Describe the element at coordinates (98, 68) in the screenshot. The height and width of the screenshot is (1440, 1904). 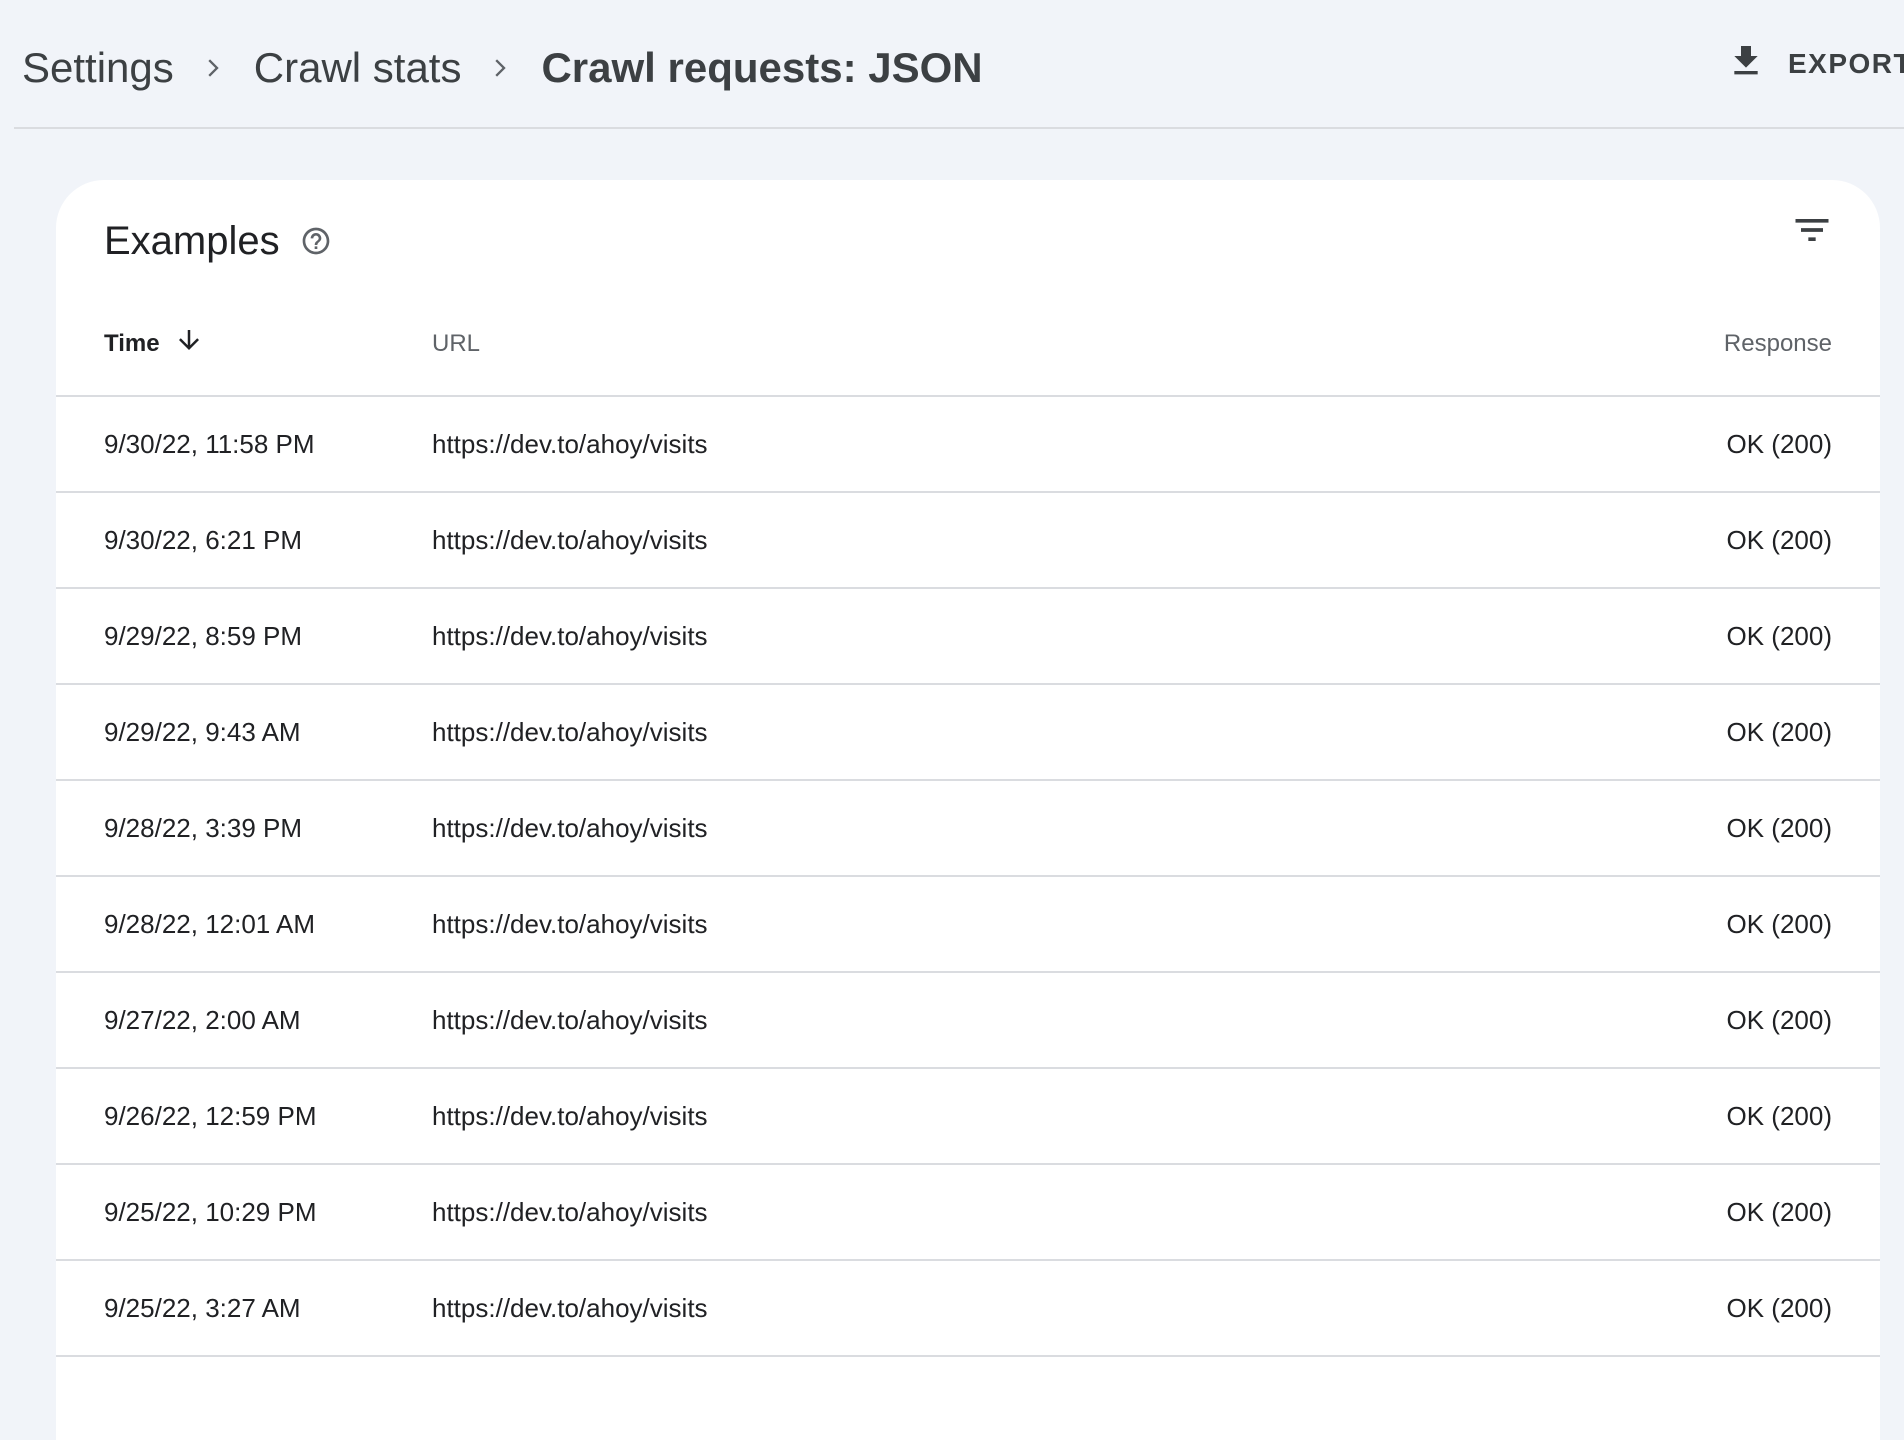
I see `breadcrumb-settings: Settings` at that location.